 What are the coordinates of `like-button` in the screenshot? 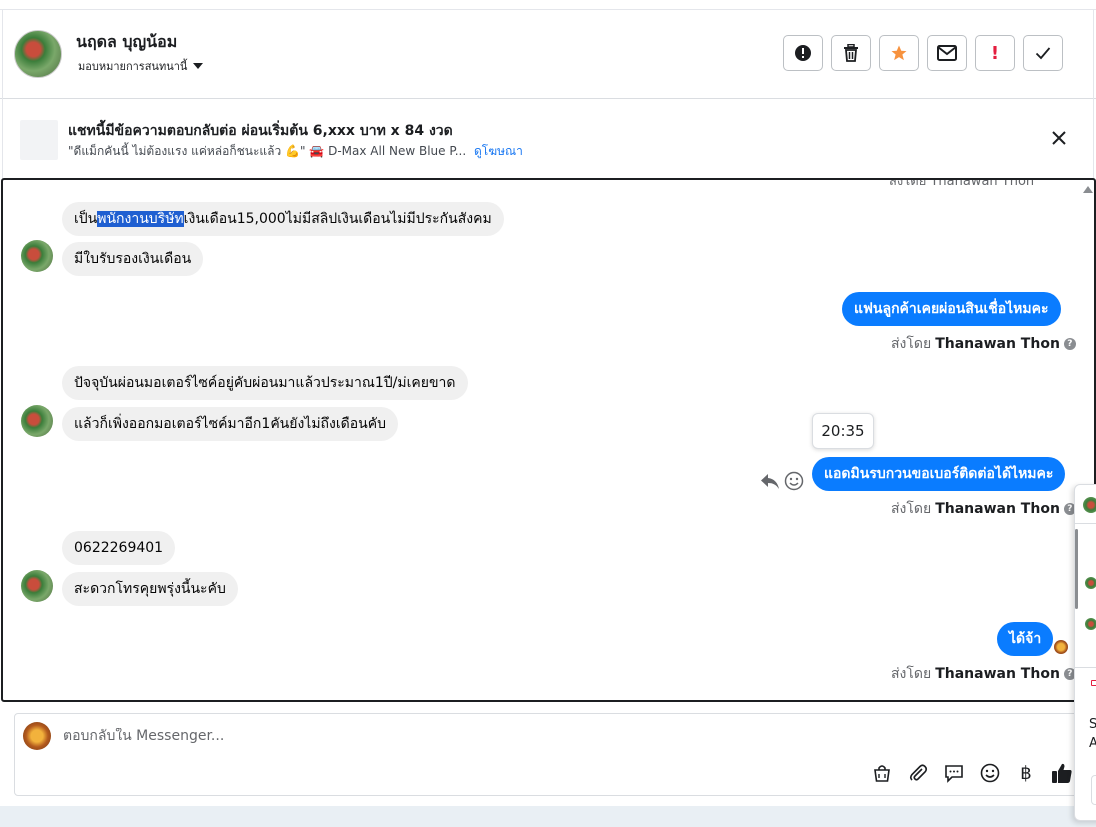 It's located at (1062, 773).